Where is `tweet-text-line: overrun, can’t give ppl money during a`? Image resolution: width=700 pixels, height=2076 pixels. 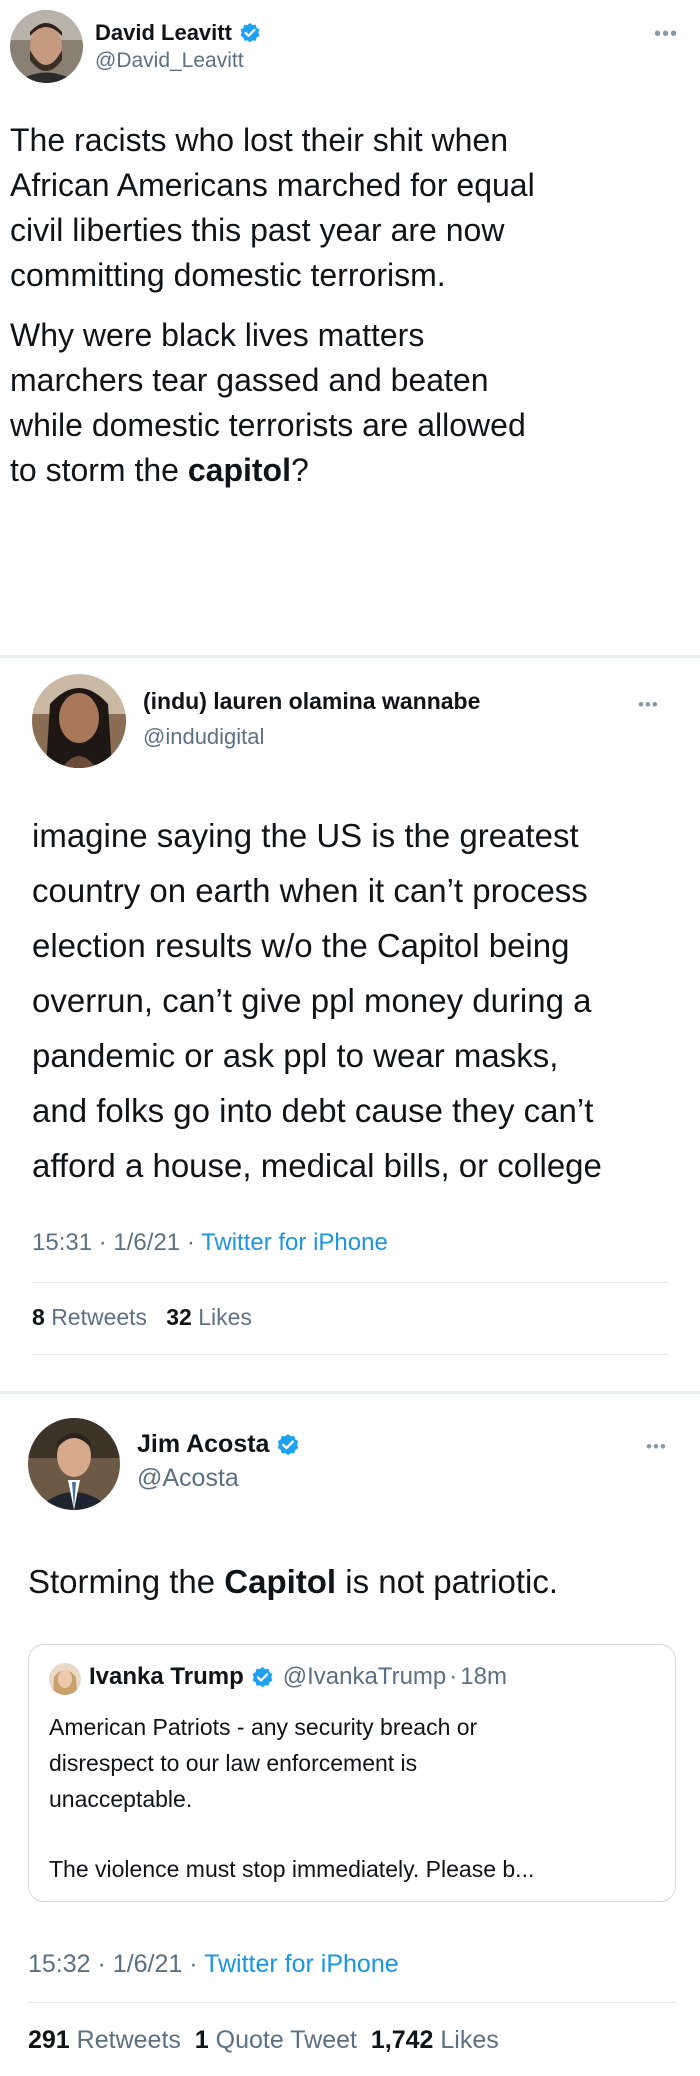
tweet-text-line: overrun, can’t give ppl money during a is located at coordinates (312, 1000).